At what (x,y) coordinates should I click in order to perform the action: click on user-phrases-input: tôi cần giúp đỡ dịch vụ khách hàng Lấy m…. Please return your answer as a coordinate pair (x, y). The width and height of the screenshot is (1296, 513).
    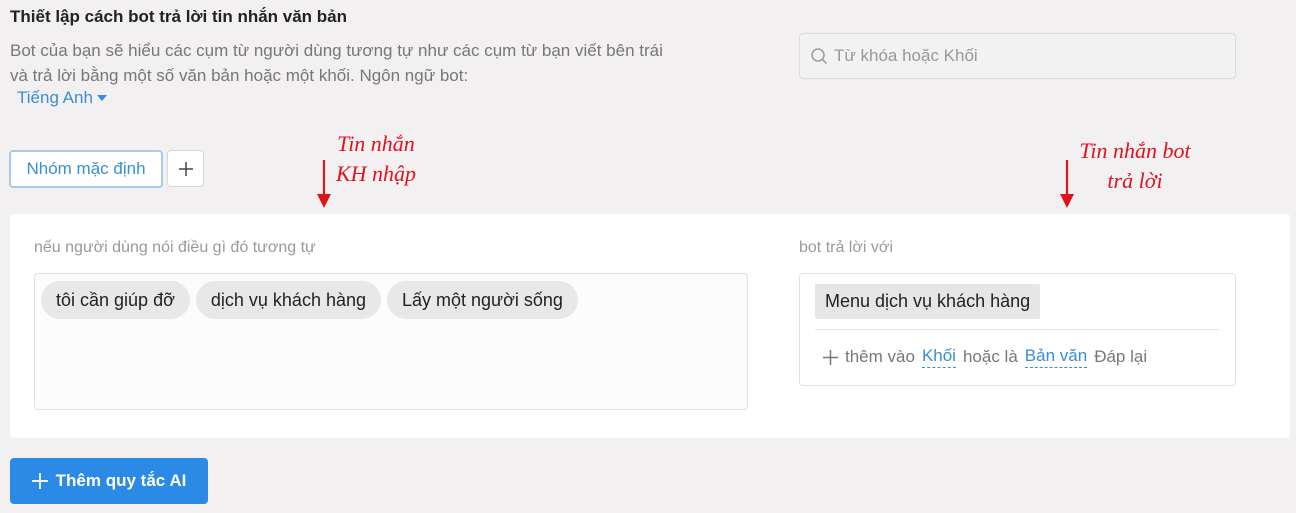
    Looking at the image, I should click on (391, 341).